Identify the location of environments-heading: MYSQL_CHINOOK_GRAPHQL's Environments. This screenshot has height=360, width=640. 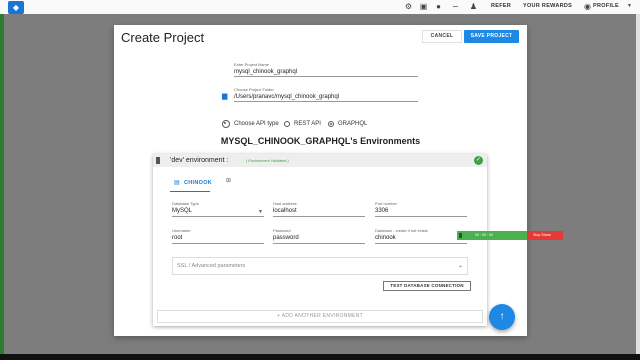
(320, 141).